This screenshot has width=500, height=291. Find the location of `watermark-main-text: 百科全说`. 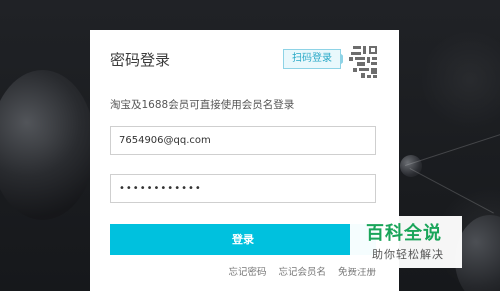

watermark-main-text: 百科全说 is located at coordinates (404, 233).